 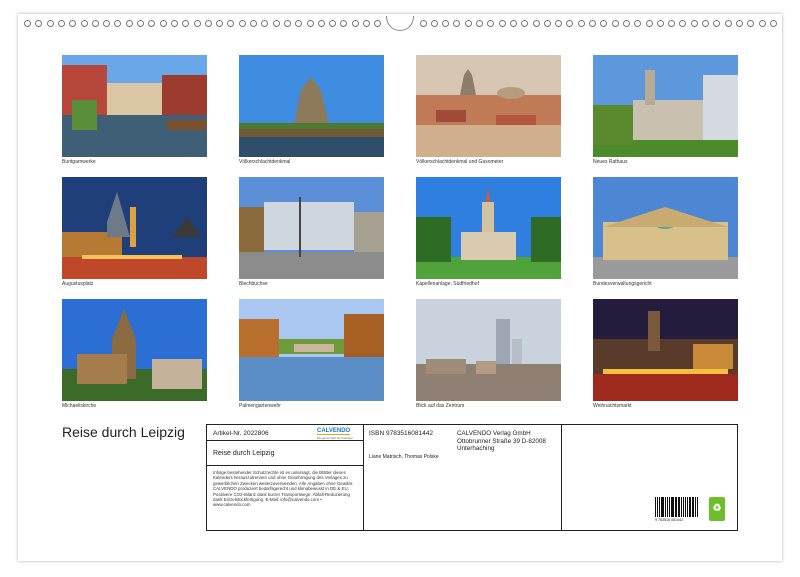 What do you see at coordinates (334, 431) in the screenshot?
I see `calvendo-logo: CALVENDO` at bounding box center [334, 431].